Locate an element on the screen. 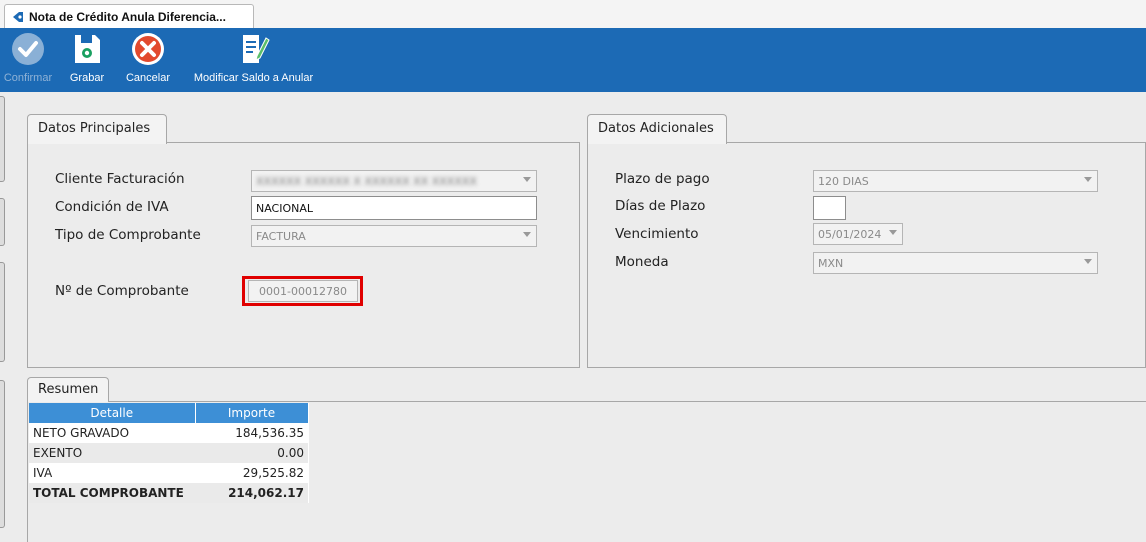 This screenshot has height=542, width=1146. dias-plazo-label: Días de Plazo is located at coordinates (660, 206).